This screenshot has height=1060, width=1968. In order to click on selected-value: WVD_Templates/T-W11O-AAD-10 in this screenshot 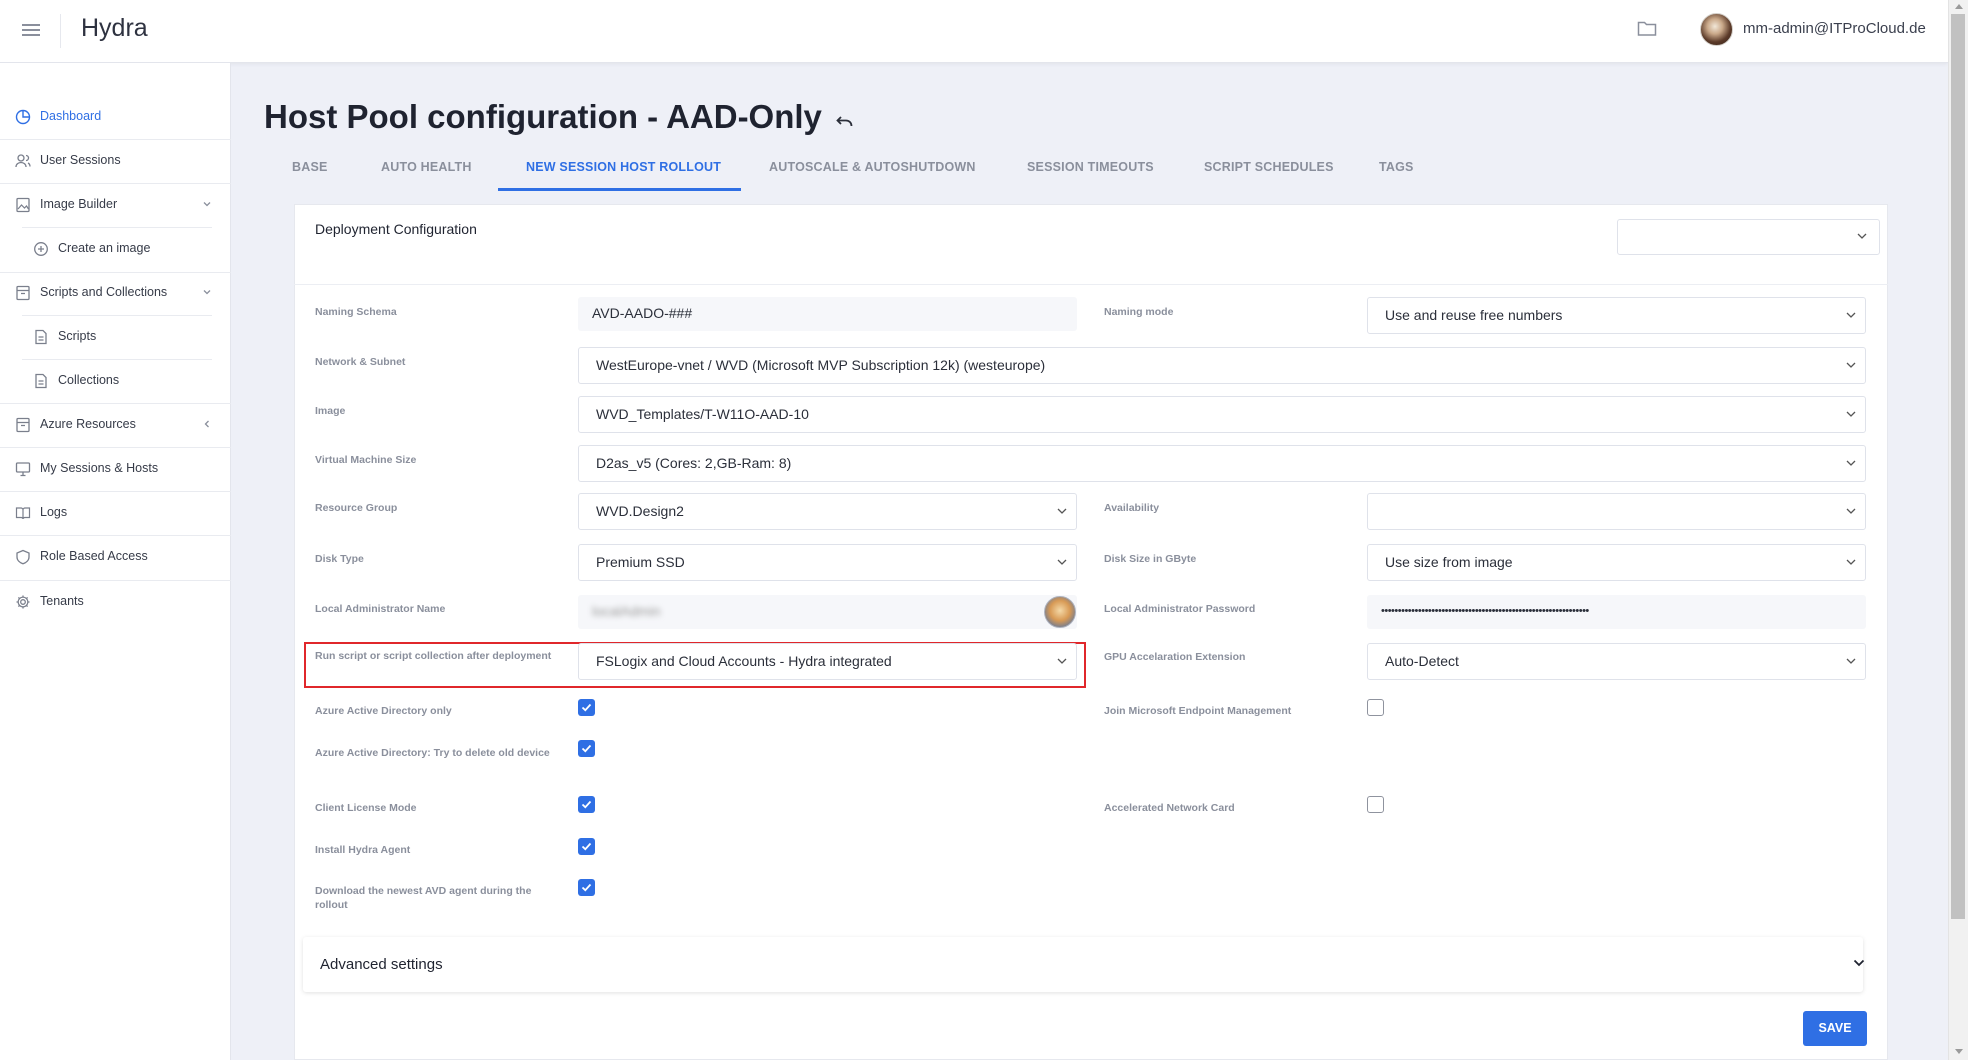, I will do `click(702, 414)`.